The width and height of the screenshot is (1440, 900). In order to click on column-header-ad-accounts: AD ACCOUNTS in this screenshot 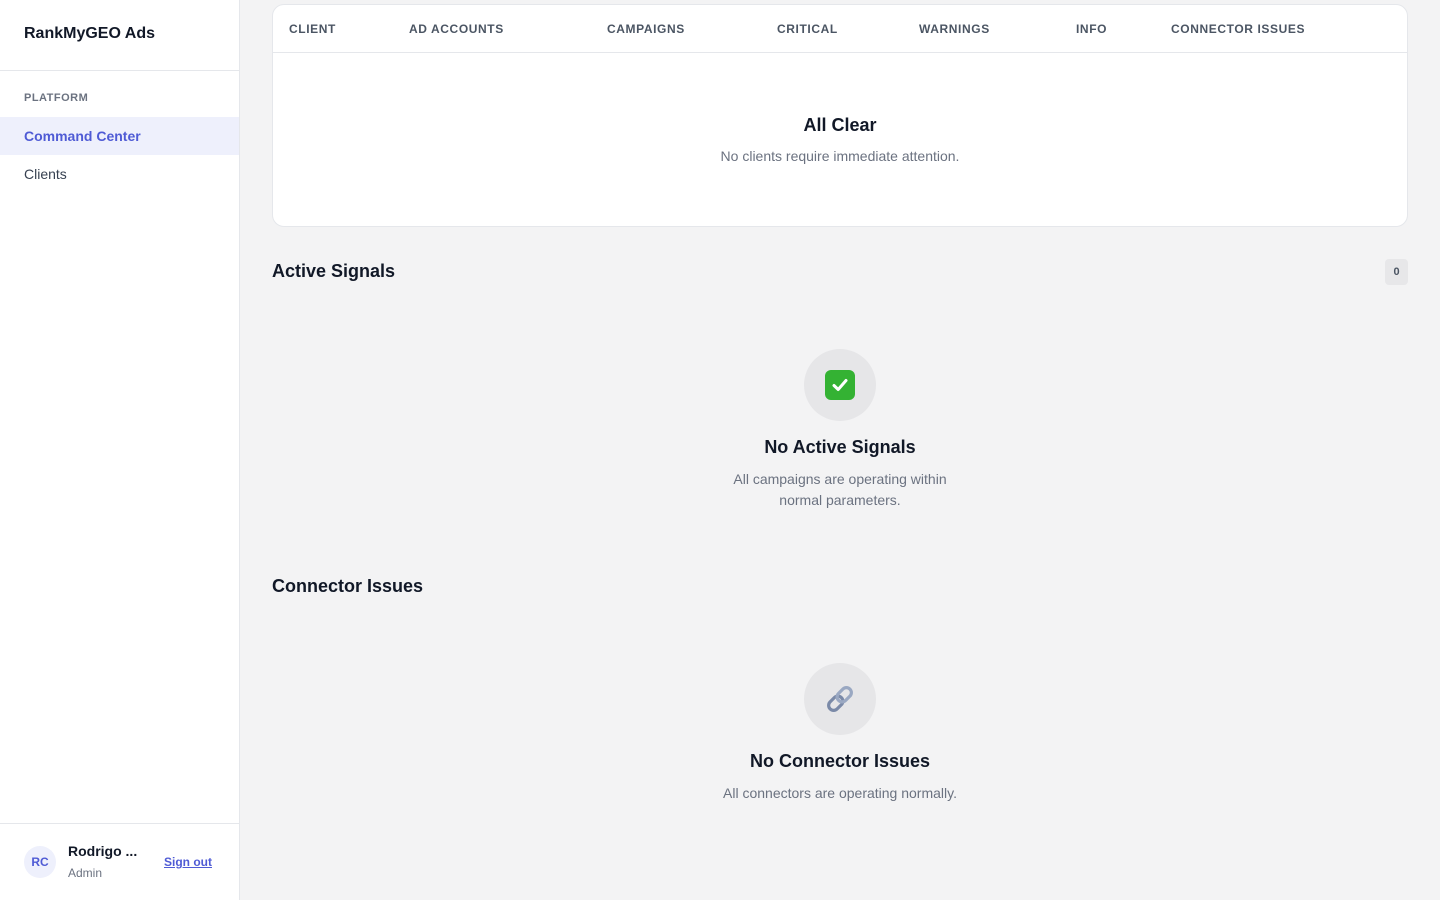, I will do `click(456, 29)`.